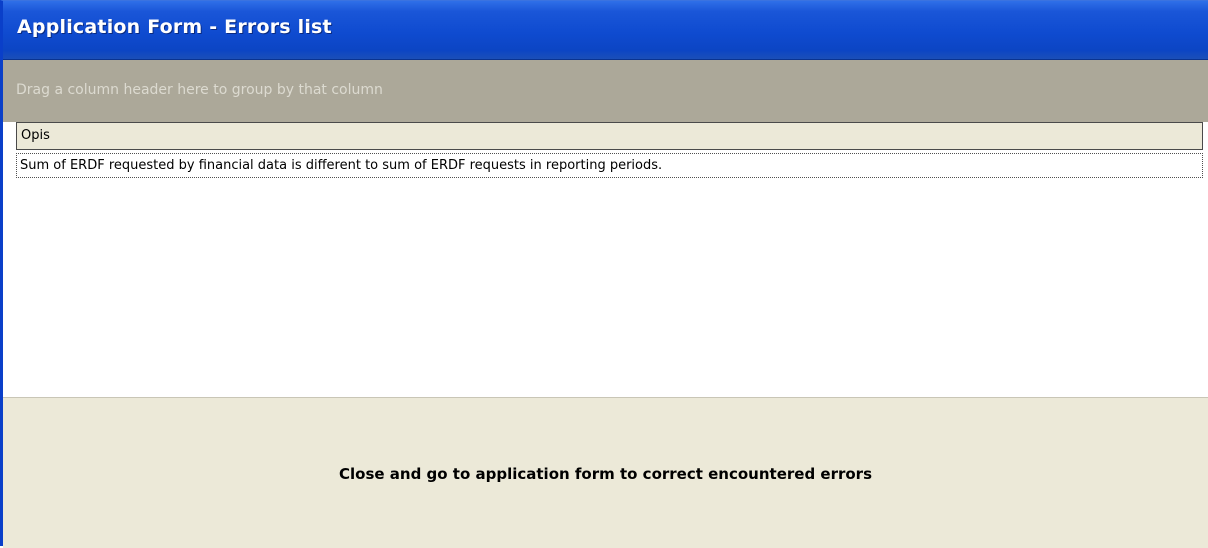 The height and width of the screenshot is (548, 1208). Describe the element at coordinates (609, 136) in the screenshot. I see `column-header-opis: Opis` at that location.